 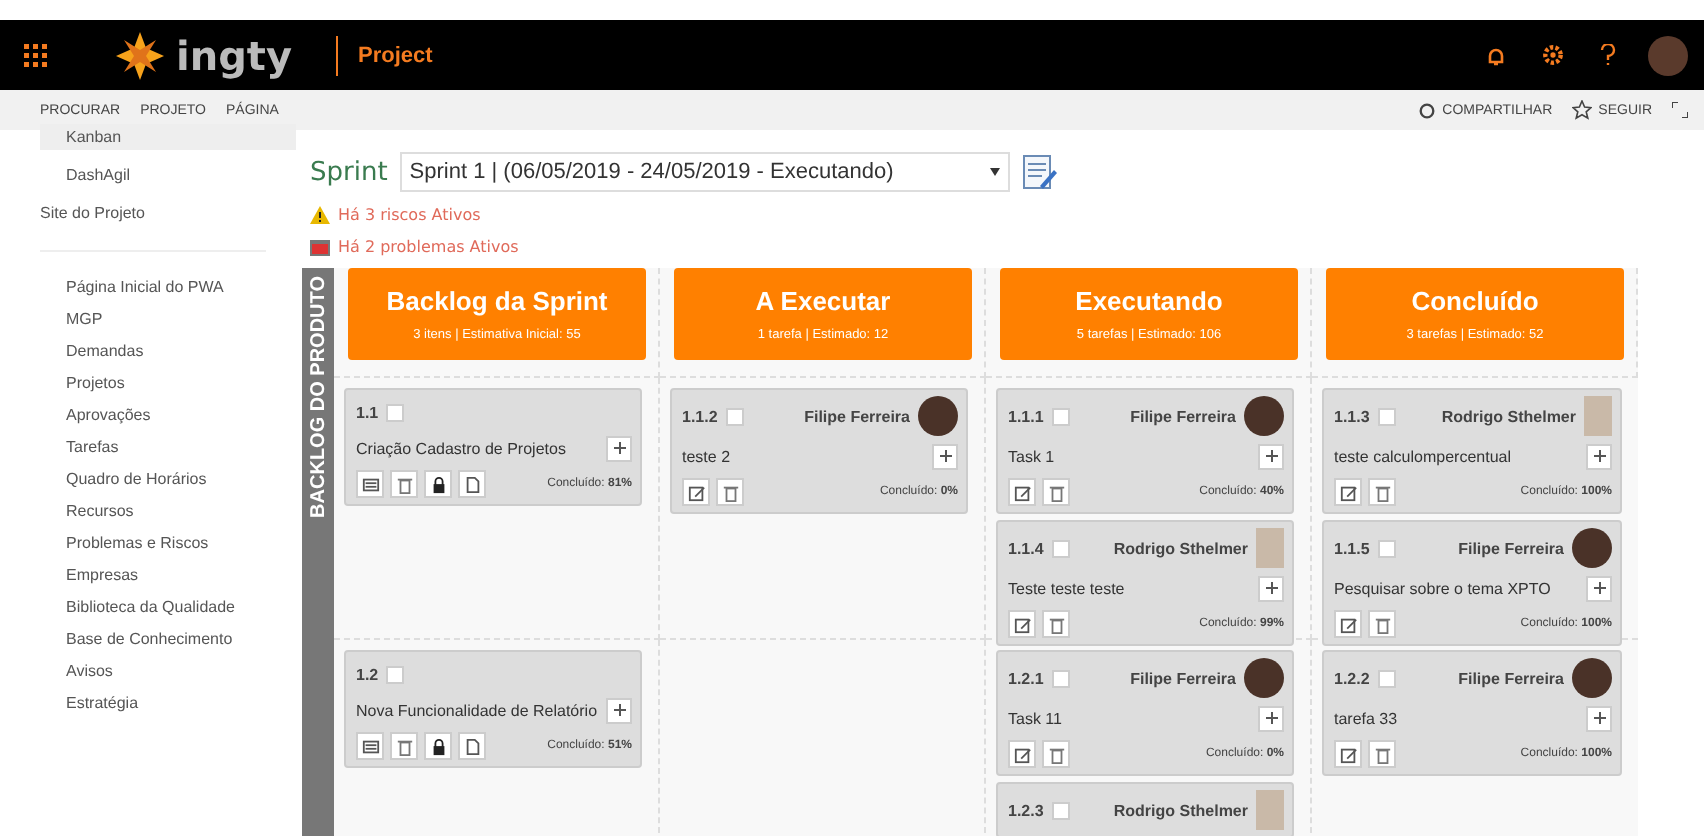 What do you see at coordinates (367, 674) in the screenshot?
I see `card-id: 1.2` at bounding box center [367, 674].